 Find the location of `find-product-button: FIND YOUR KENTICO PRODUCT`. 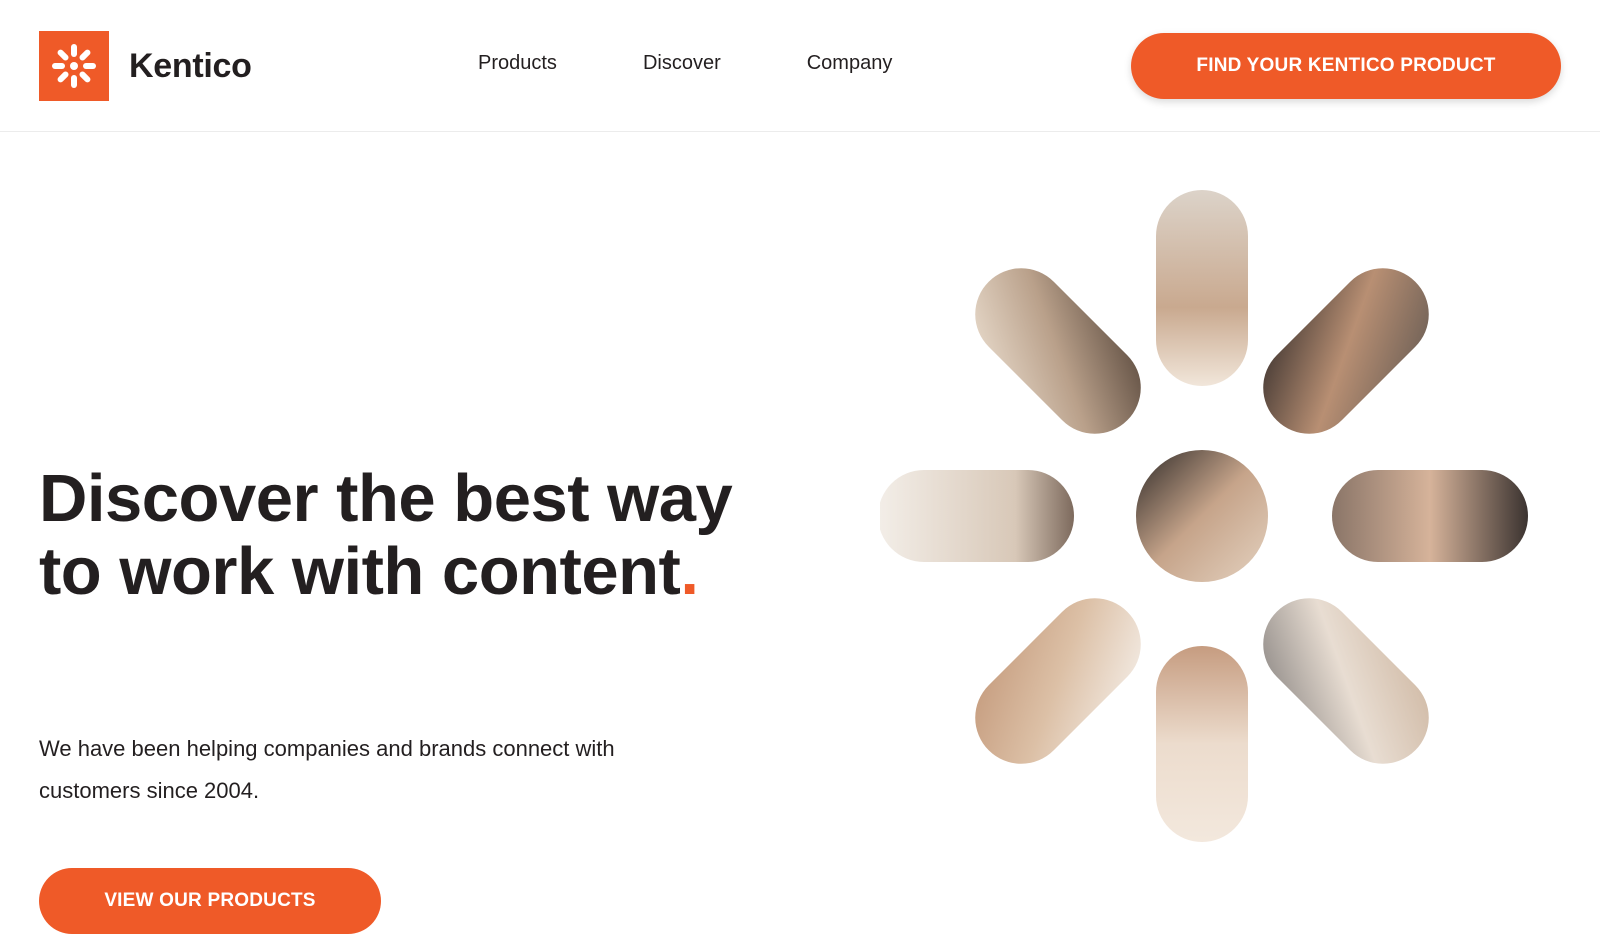

find-product-button: FIND YOUR KENTICO PRODUCT is located at coordinates (1346, 66).